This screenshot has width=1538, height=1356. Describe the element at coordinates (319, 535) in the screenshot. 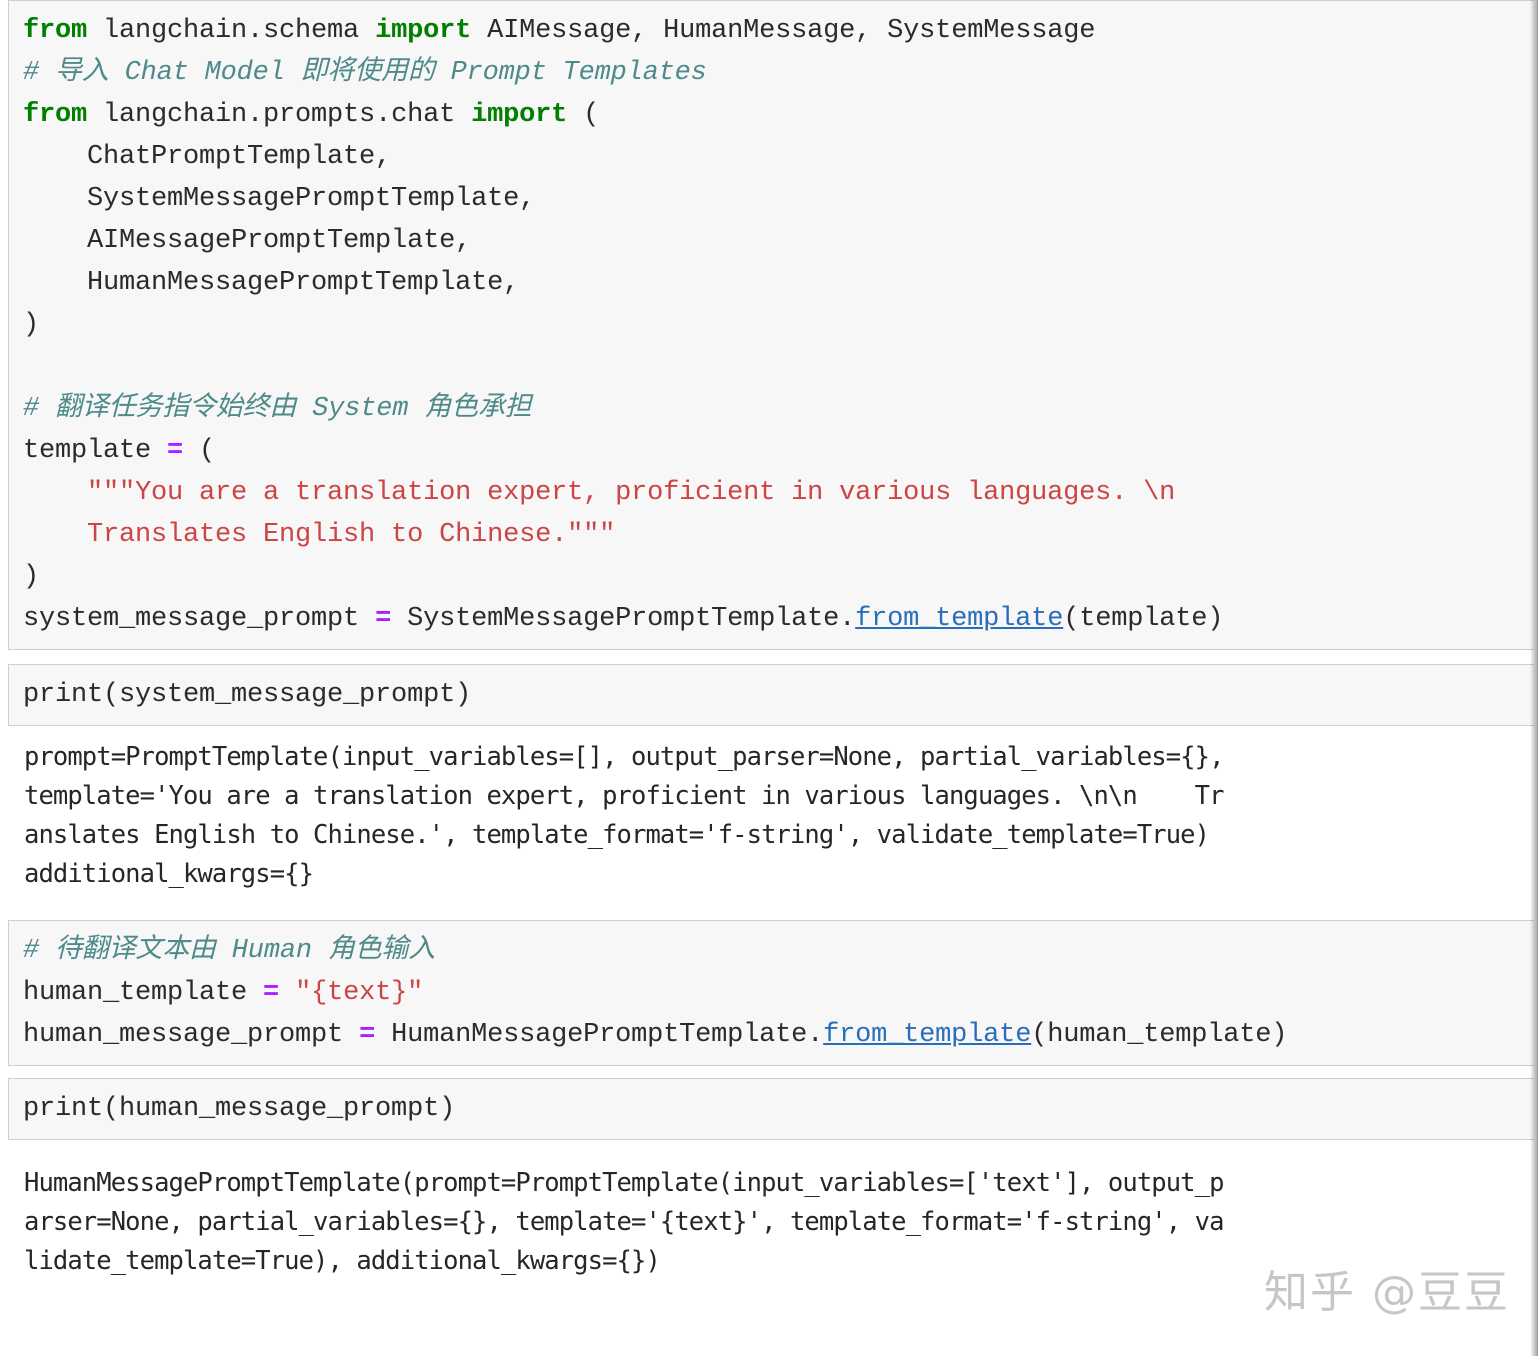

I see `code-token-s: Translates English to Chinese."""` at that location.